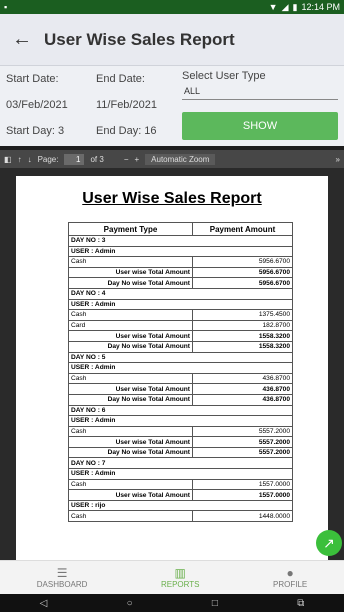 The height and width of the screenshot is (612, 344). Describe the element at coordinates (62, 573) in the screenshot. I see `dashboard-icon: ☰` at that location.